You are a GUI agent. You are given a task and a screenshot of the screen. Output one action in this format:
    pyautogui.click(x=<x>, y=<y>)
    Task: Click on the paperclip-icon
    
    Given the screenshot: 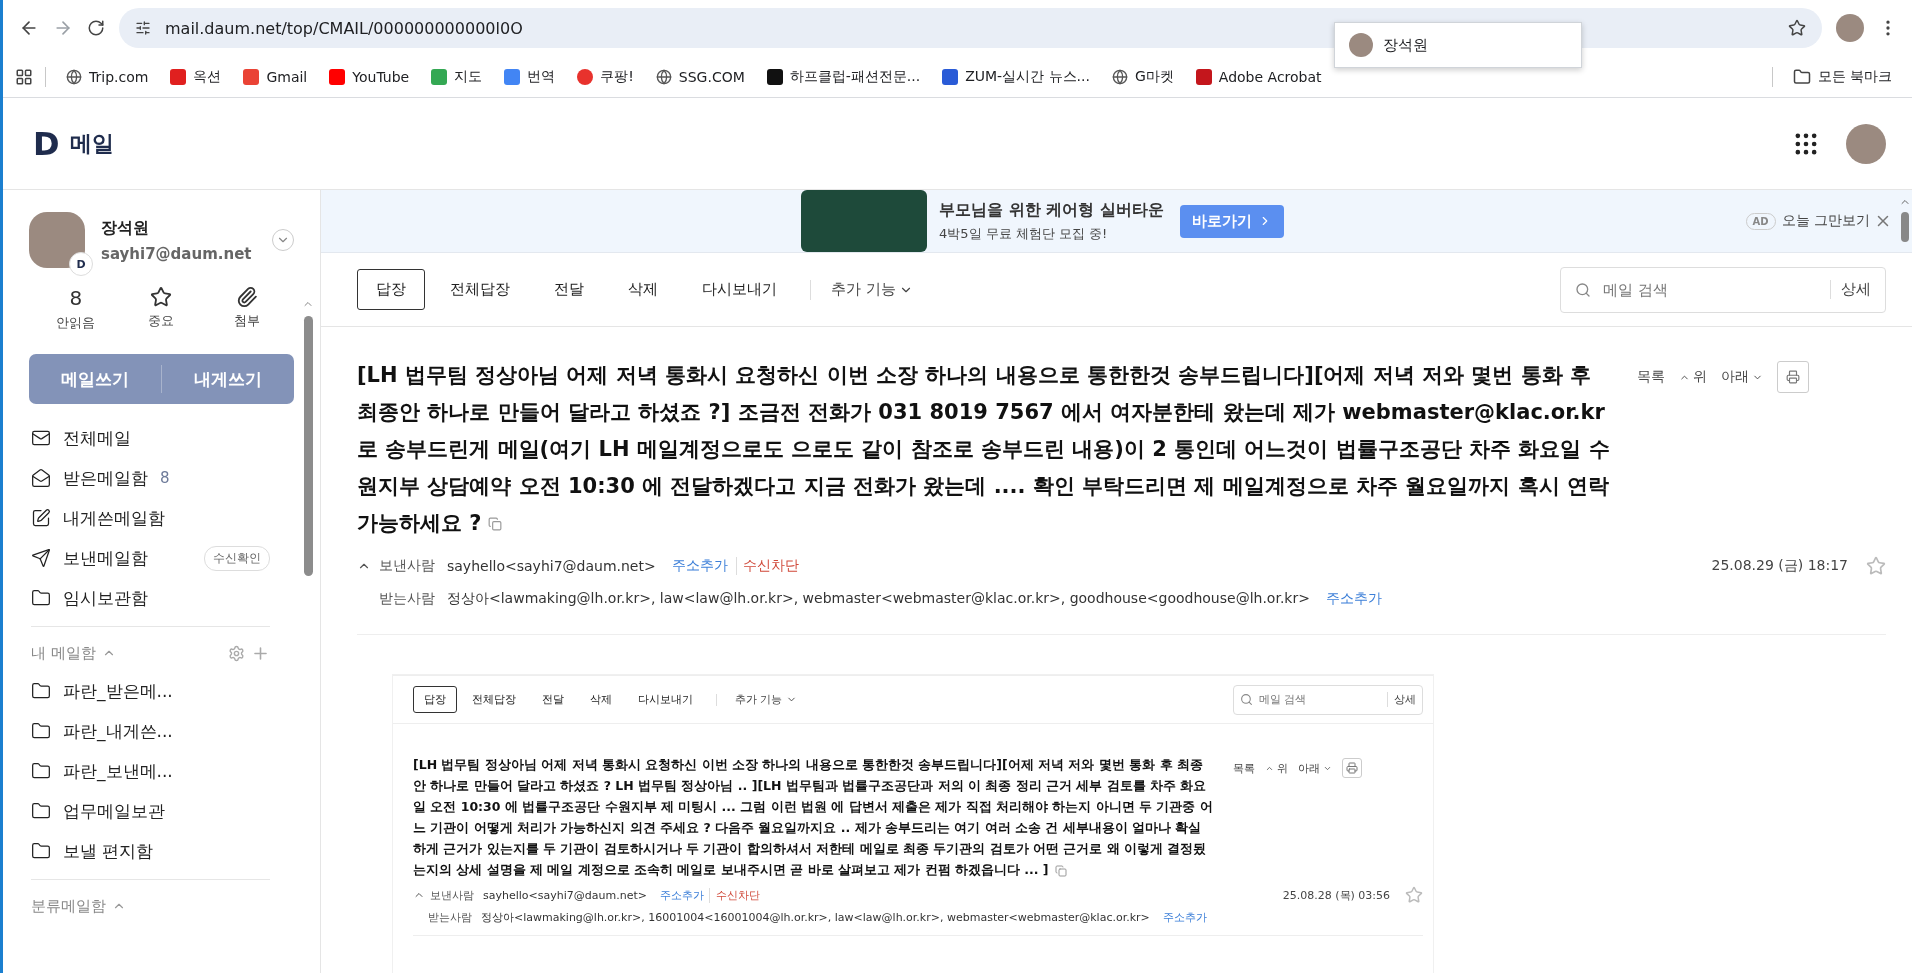 What is the action you would take?
    pyautogui.click(x=247, y=297)
    